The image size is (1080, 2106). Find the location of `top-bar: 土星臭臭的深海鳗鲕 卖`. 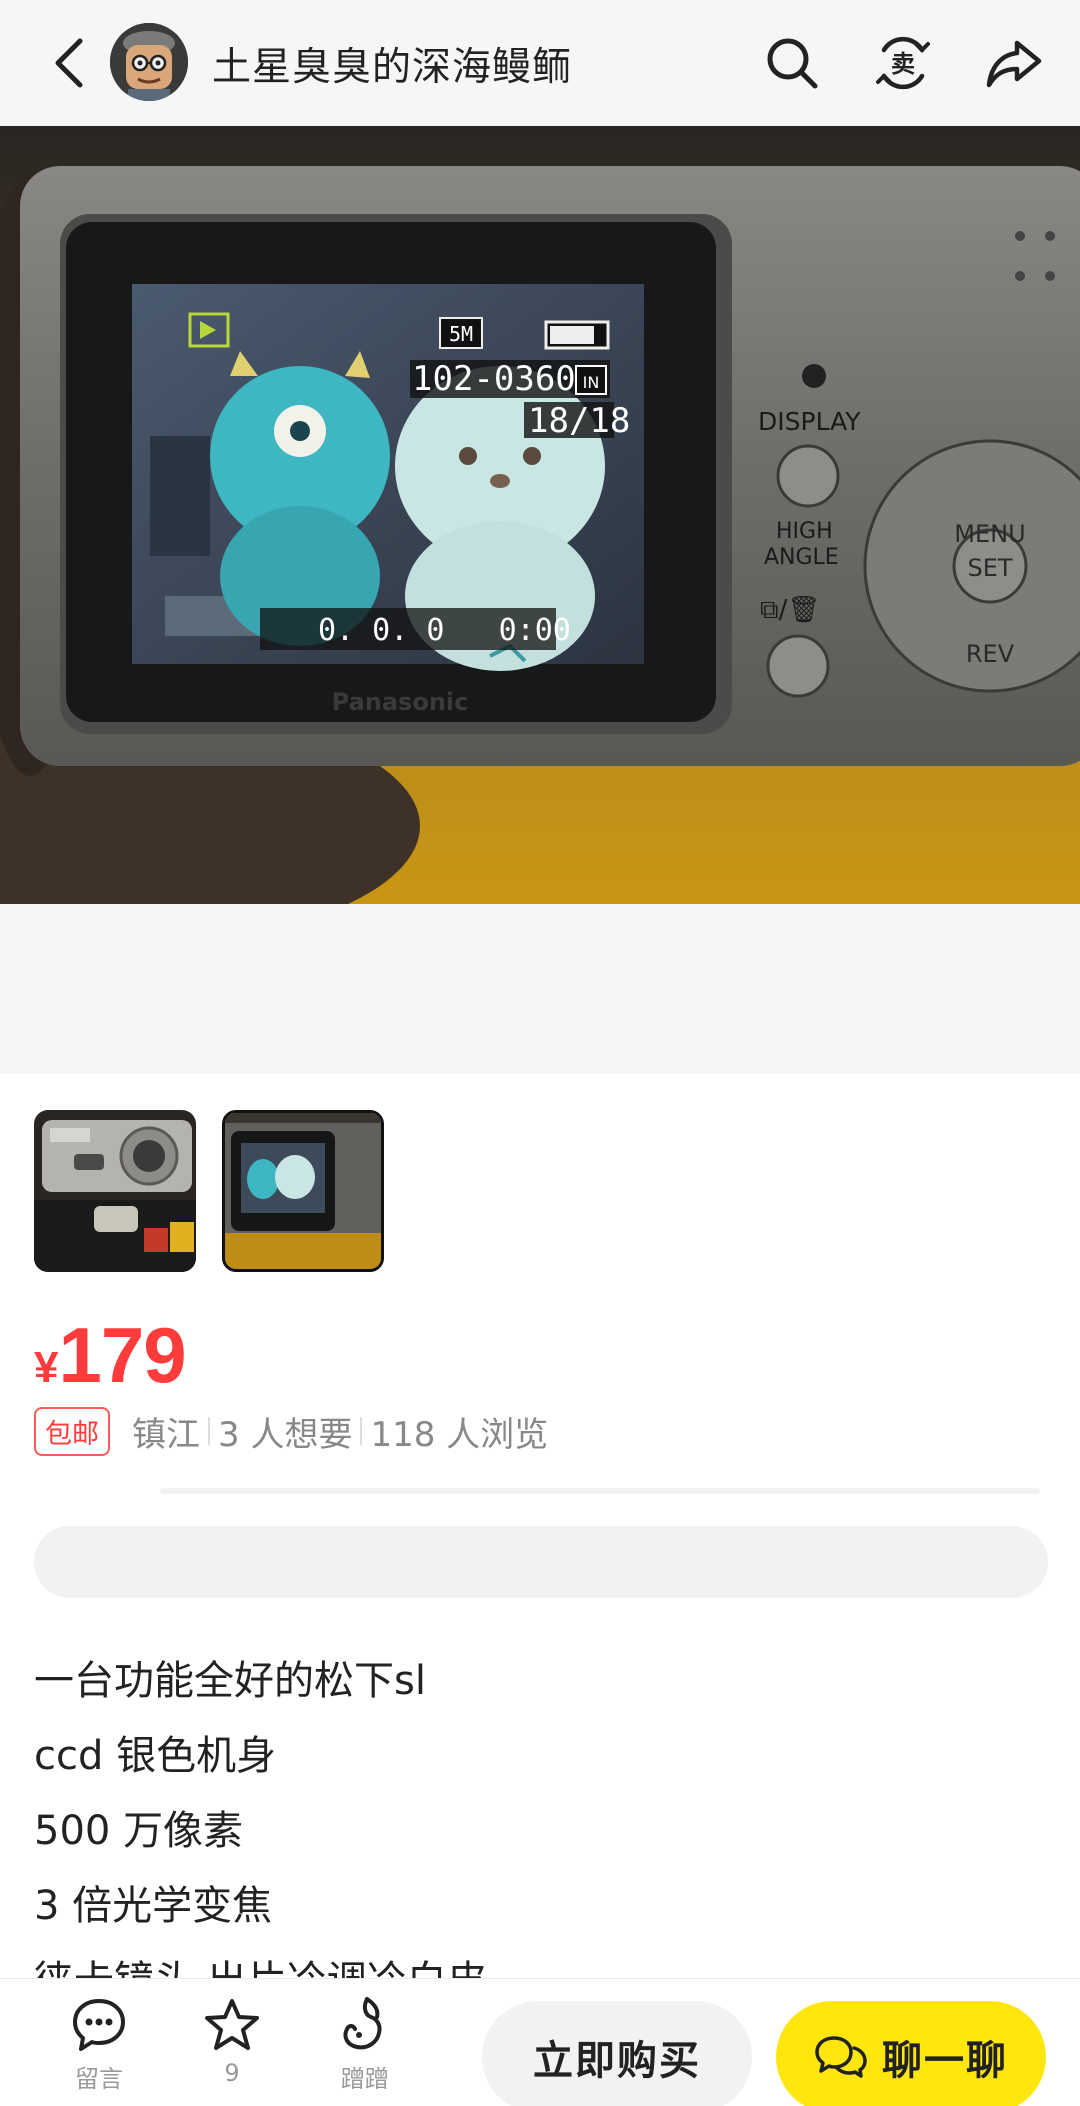

top-bar: 土星臭臭的深海鳗鲕 卖 is located at coordinates (540, 63).